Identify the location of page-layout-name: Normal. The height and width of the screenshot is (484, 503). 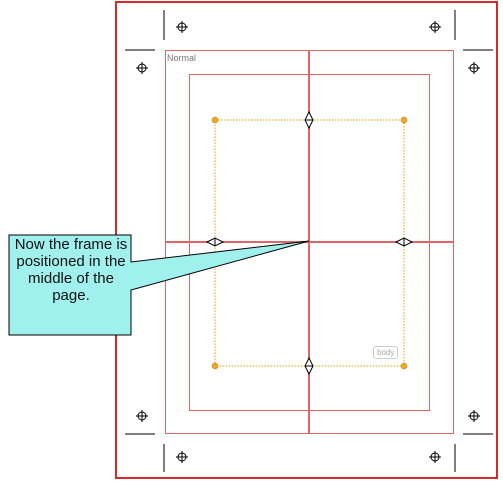
(182, 58).